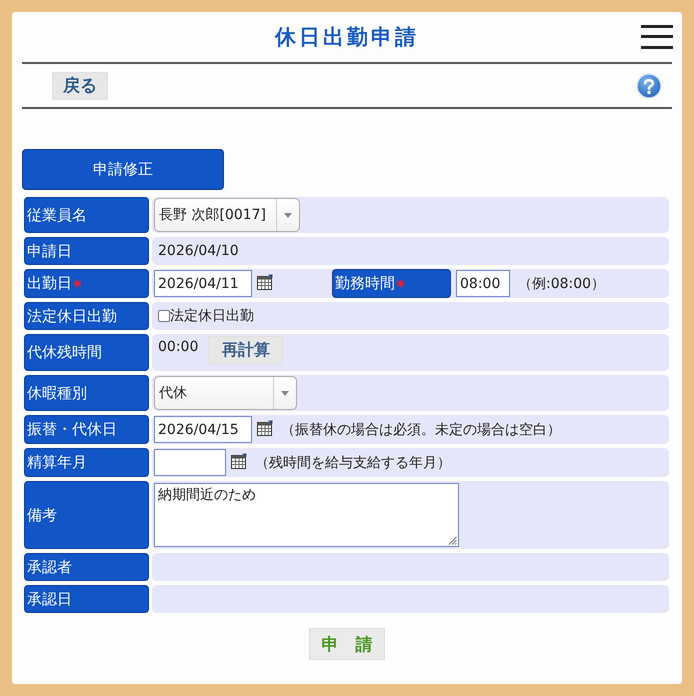  I want to click on field-label: 承認者, so click(86, 567).